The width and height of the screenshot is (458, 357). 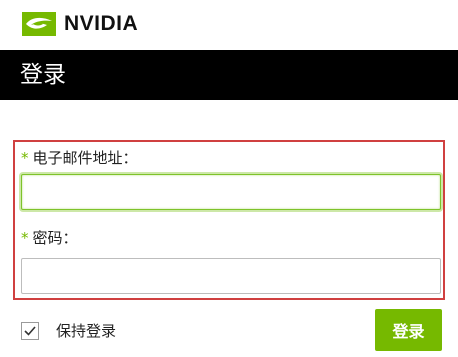 I want to click on password-label: * 密码：, so click(x=49, y=238).